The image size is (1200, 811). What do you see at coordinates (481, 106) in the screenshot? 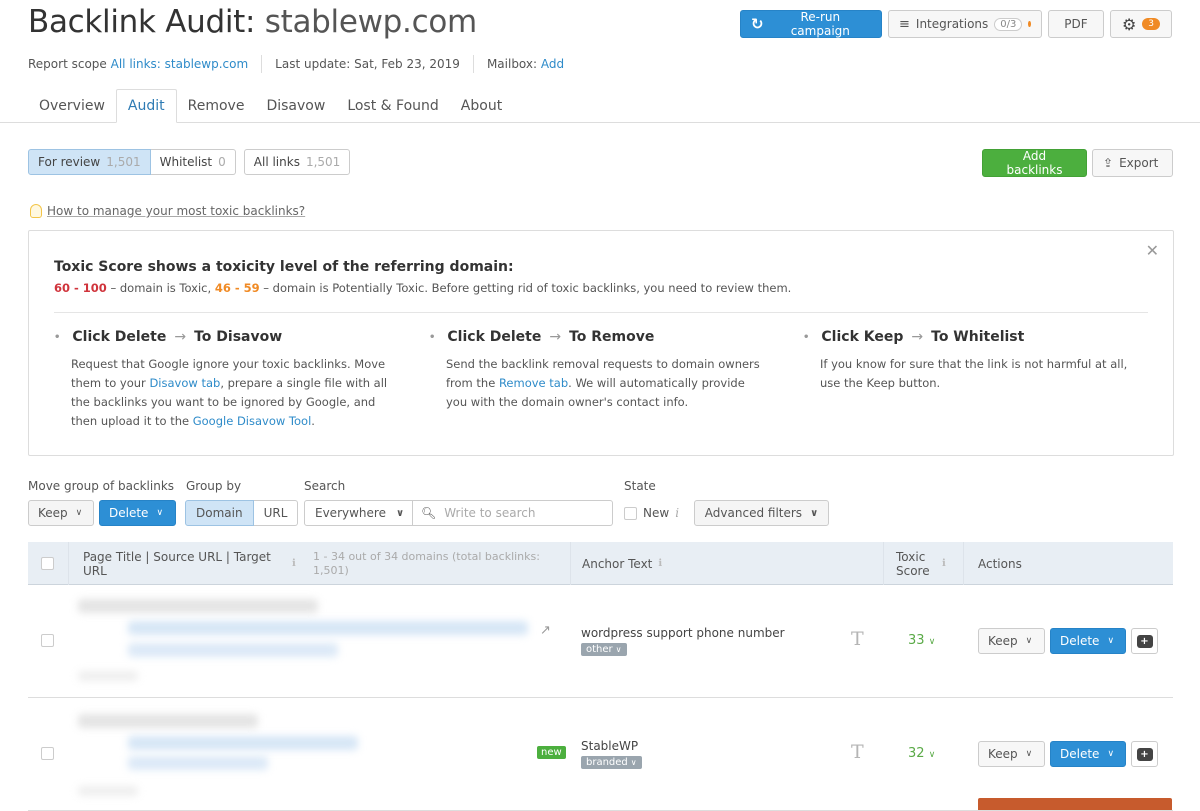
I see `tab-about: About` at bounding box center [481, 106].